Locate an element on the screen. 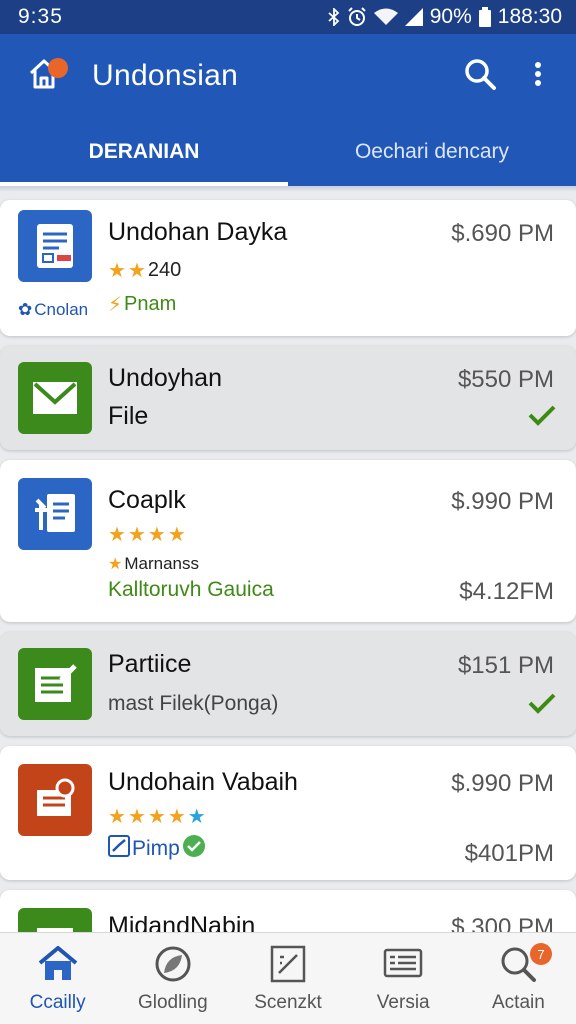  alarm-icon is located at coordinates (357, 17).